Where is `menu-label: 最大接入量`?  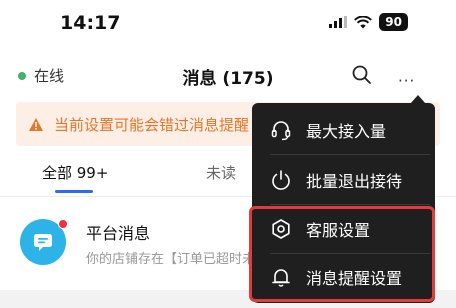
menu-label: 最大接入量 is located at coordinates (346, 131).